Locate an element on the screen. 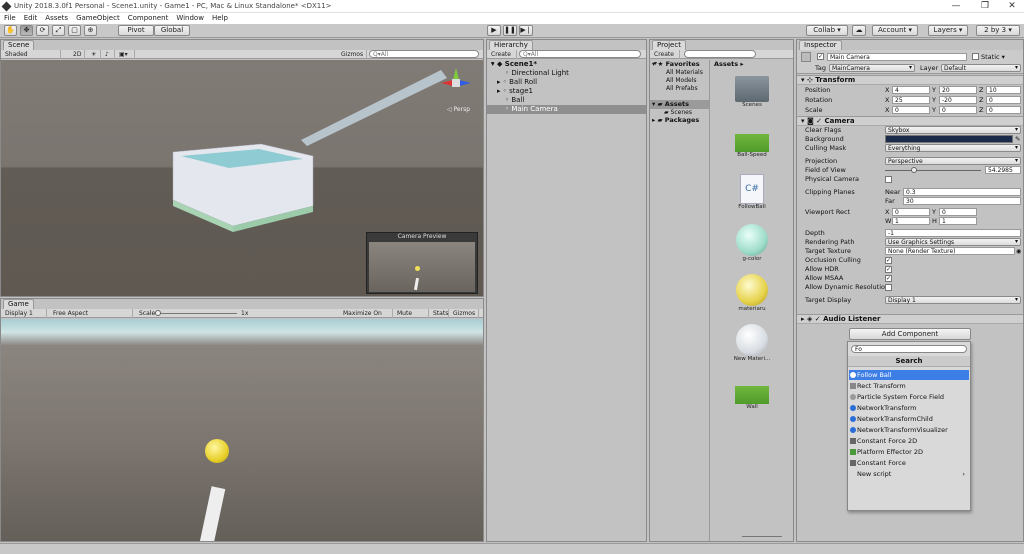 The width and height of the screenshot is (1024, 554). icon-size-slider is located at coordinates (762, 536).